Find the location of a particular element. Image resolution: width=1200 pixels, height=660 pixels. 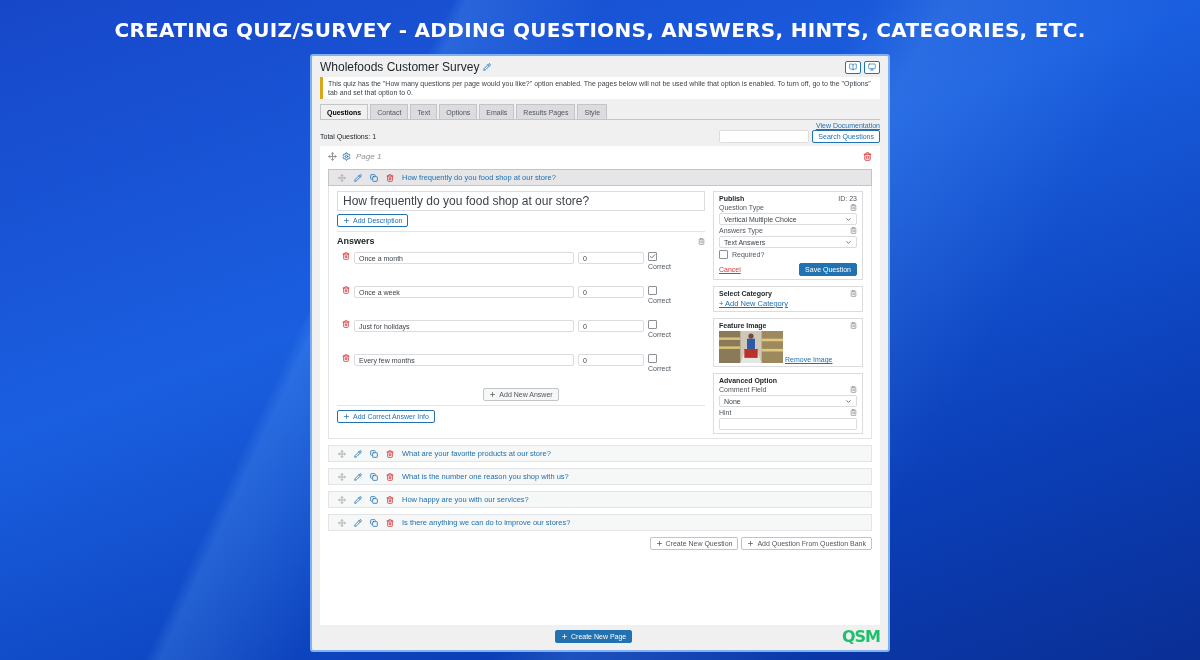

monitor-button is located at coordinates (872, 67).